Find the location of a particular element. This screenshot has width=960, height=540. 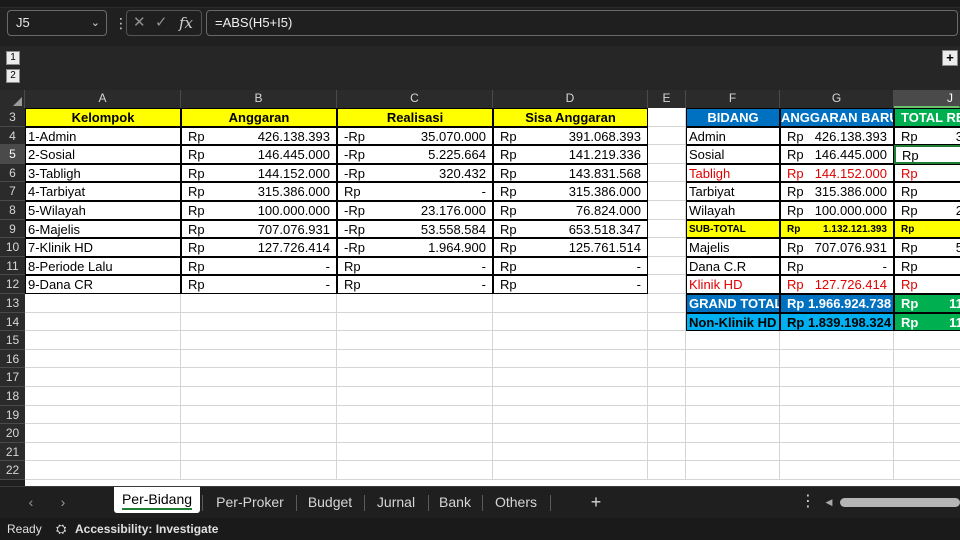

tab-budget: Budget is located at coordinates (330, 502).